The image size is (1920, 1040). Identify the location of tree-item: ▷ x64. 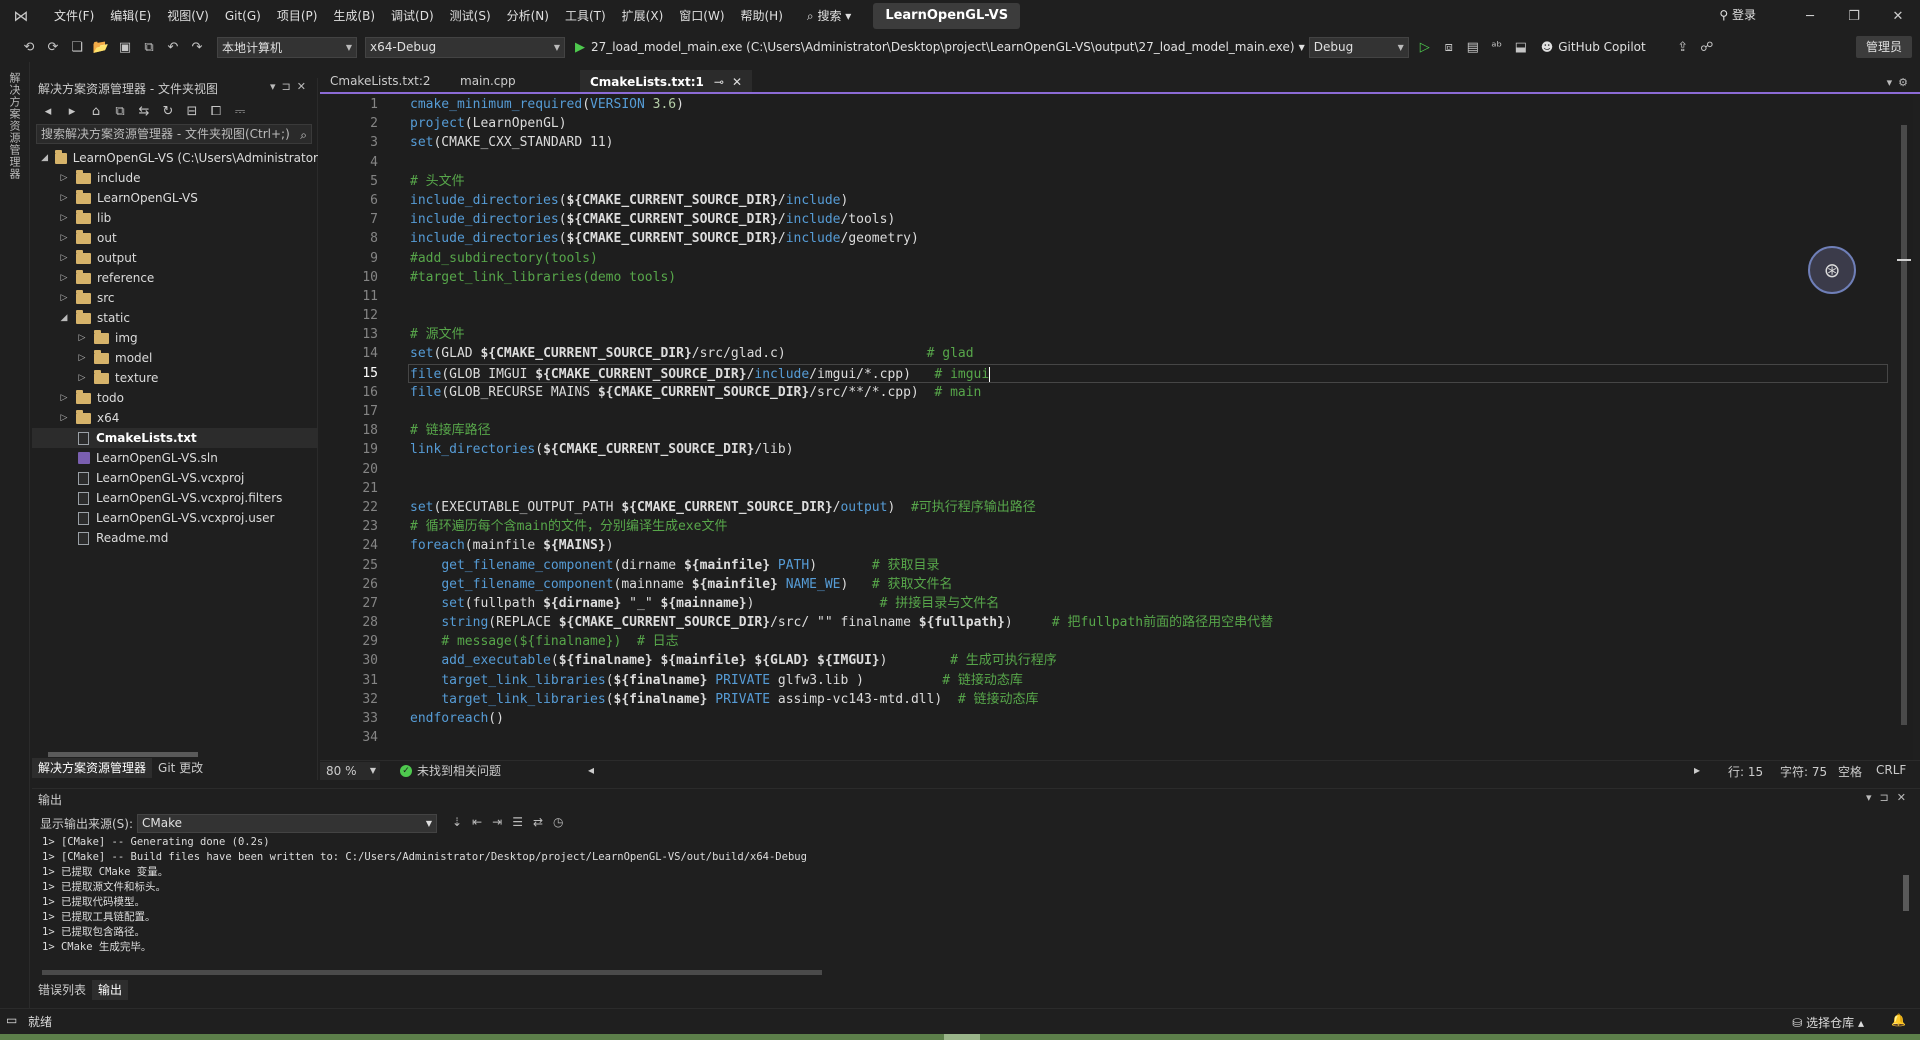
(175, 418).